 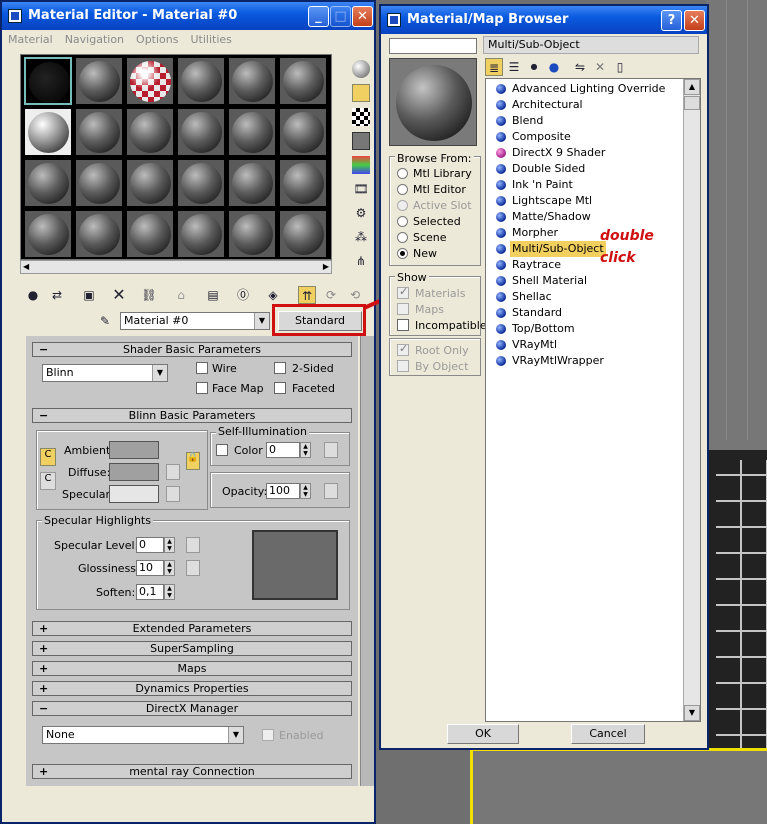 What do you see at coordinates (691, 400) in the screenshot?
I see `material-list-scrollbar: ▲ ▼` at bounding box center [691, 400].